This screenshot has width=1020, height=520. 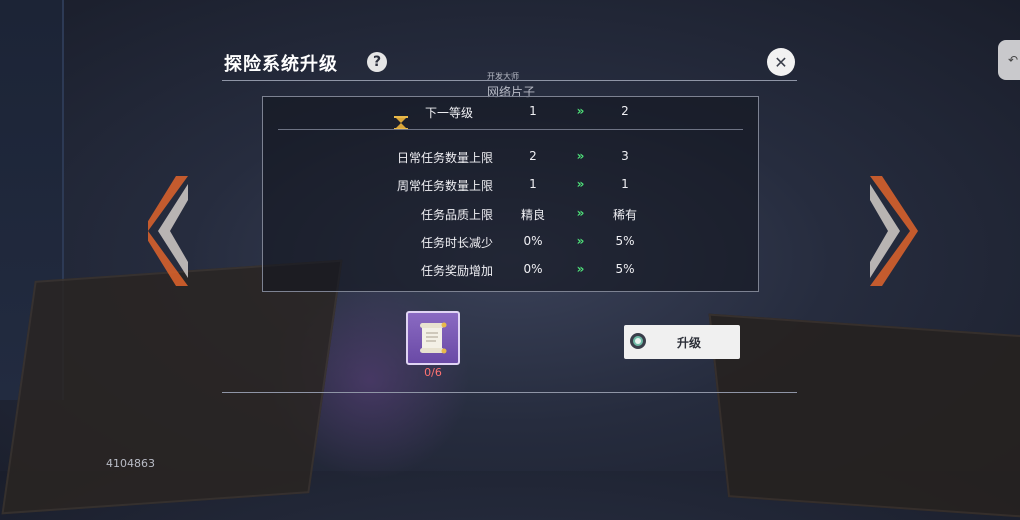 I want to click on stat-row: 周常任务数量上限 1 » 1, so click(x=510, y=188).